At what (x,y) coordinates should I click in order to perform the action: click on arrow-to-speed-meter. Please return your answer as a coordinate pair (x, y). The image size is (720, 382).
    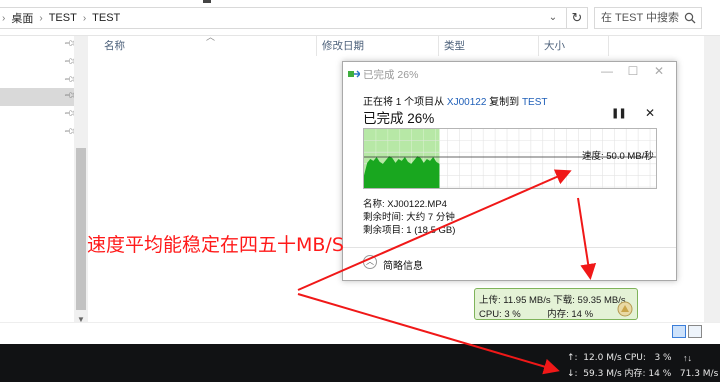
    Looking at the image, I should click on (587, 238).